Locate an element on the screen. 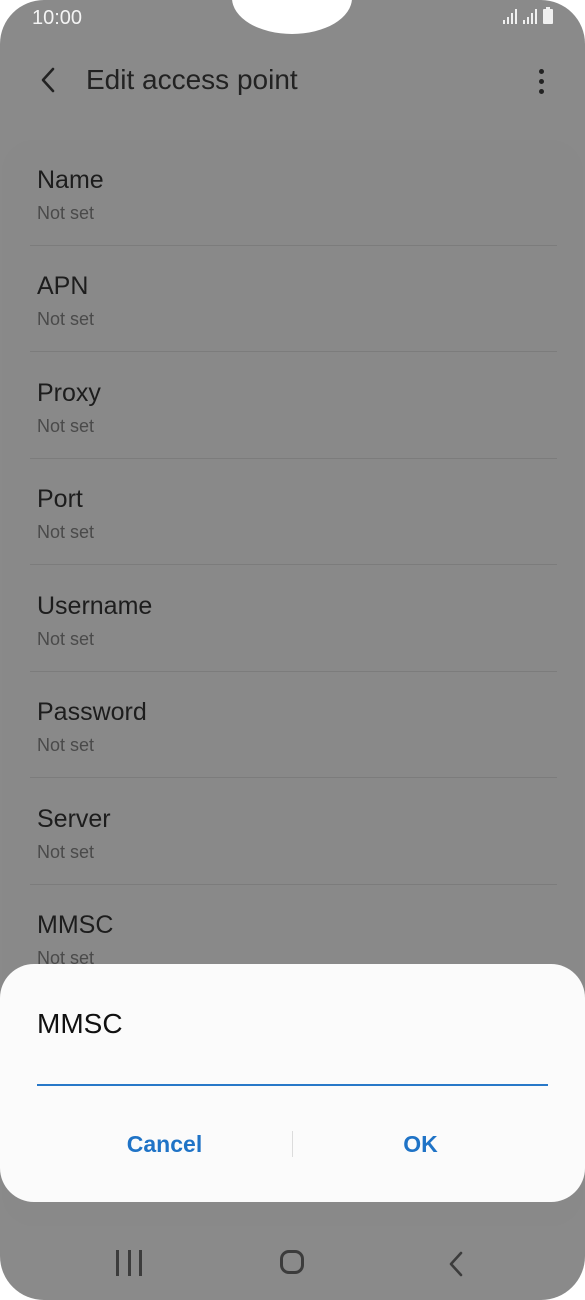 This screenshot has width=585, height=1300. status-icons is located at coordinates (528, 15).